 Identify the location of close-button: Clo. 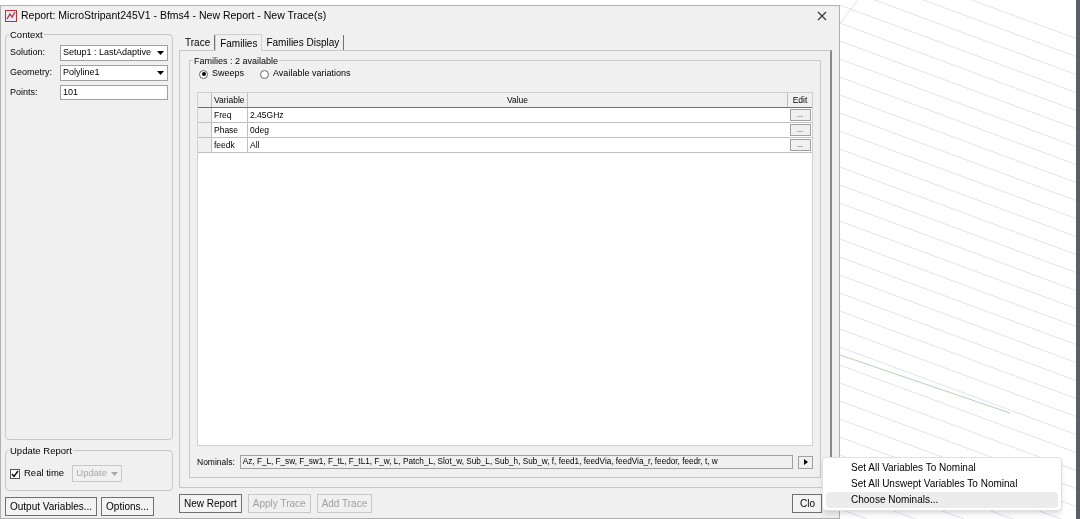
(807, 503).